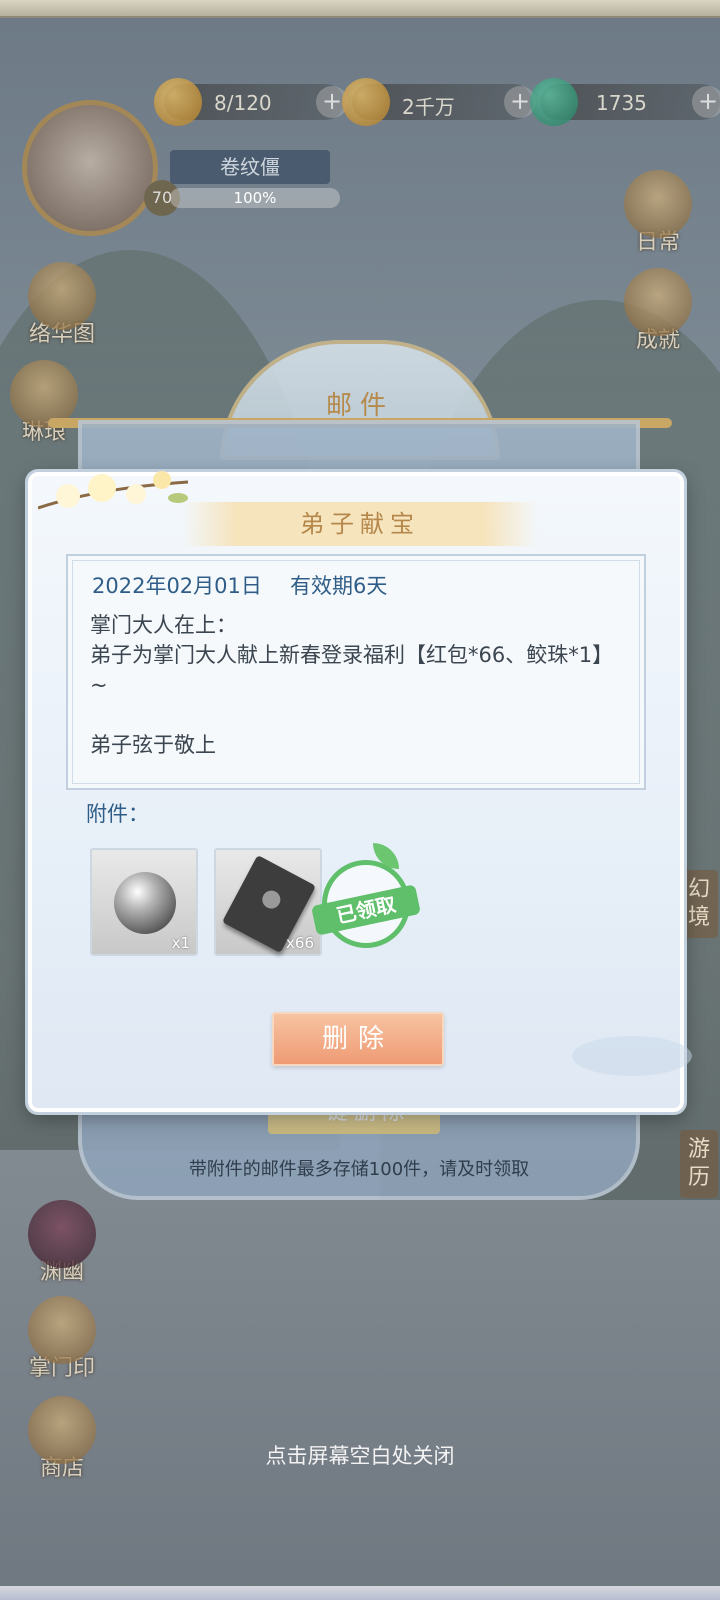 This screenshot has height=1600, width=720. I want to click on nav-huanjing: 幻境, so click(699, 904).